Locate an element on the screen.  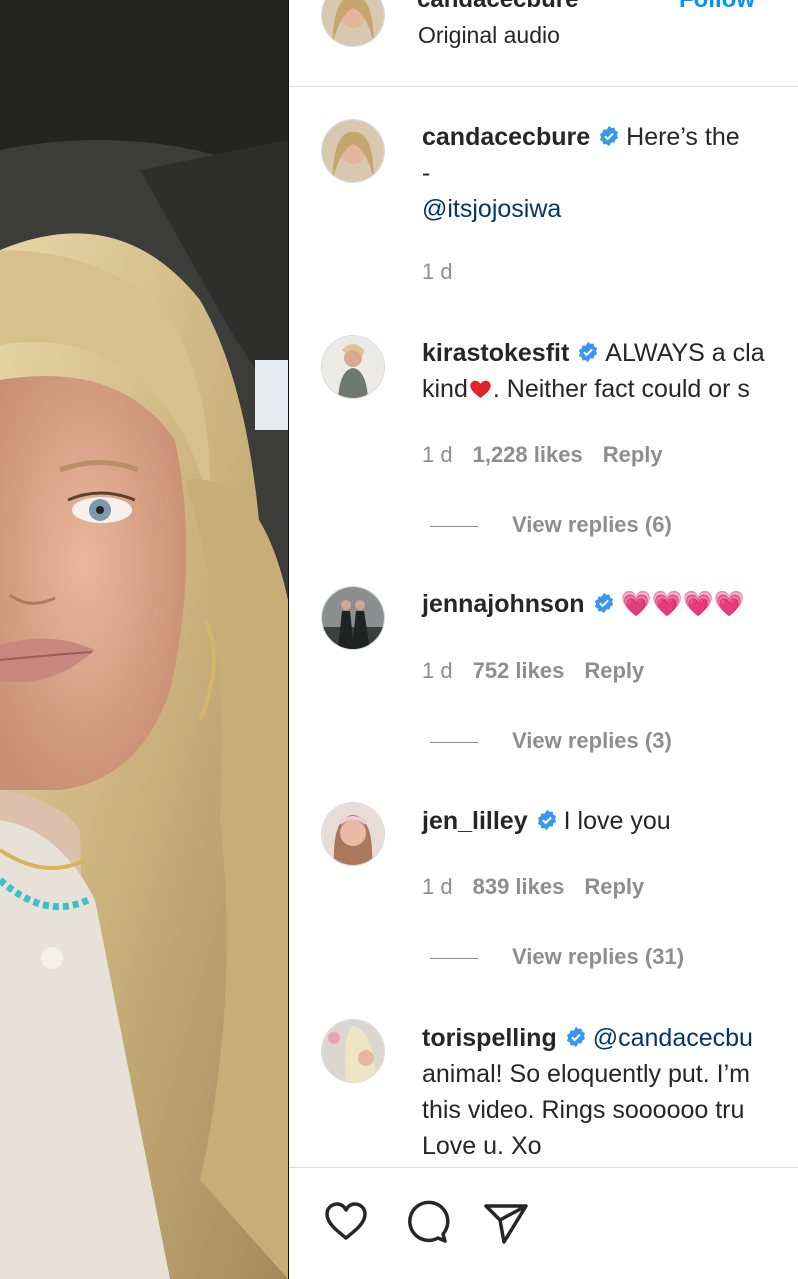
comment-text: ALWAYS a cla is located at coordinates (685, 353).